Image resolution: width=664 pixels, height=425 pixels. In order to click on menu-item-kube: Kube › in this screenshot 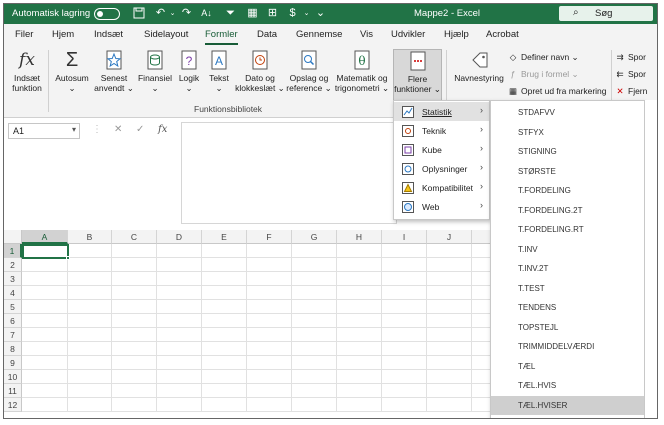, I will do `click(441, 149)`.